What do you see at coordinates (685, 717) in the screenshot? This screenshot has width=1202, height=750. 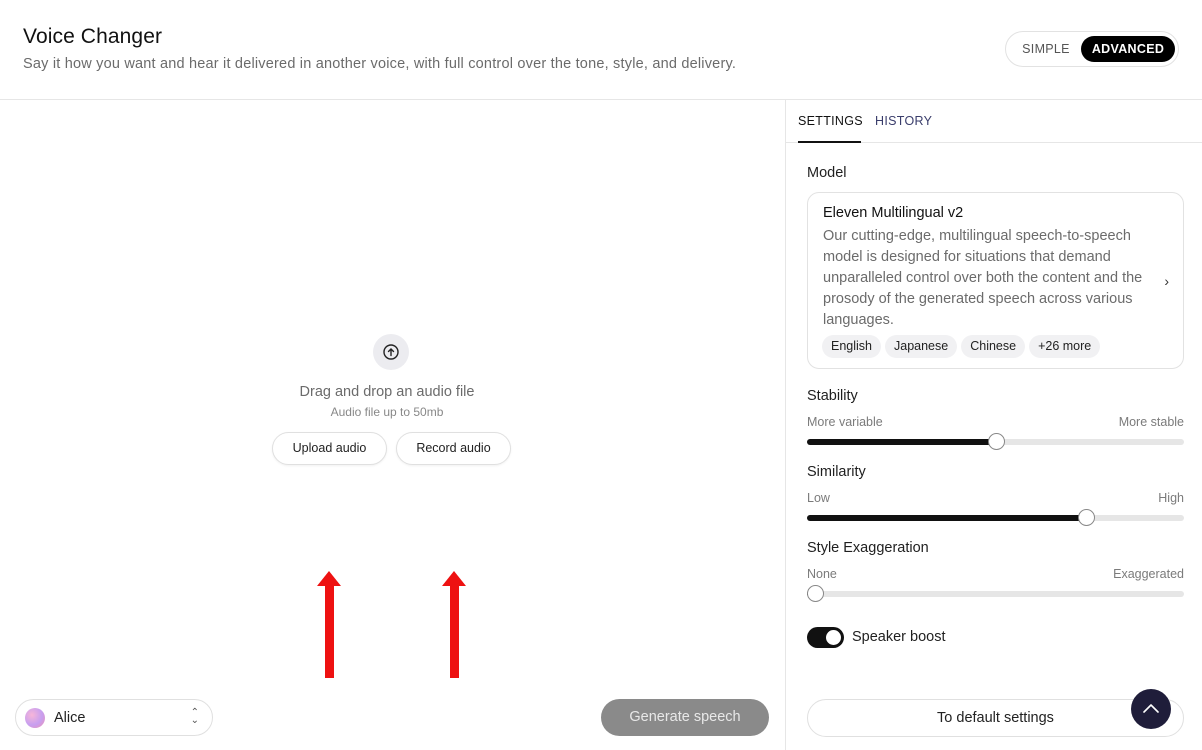 I see `generate-speech-button: Generate speech` at bounding box center [685, 717].